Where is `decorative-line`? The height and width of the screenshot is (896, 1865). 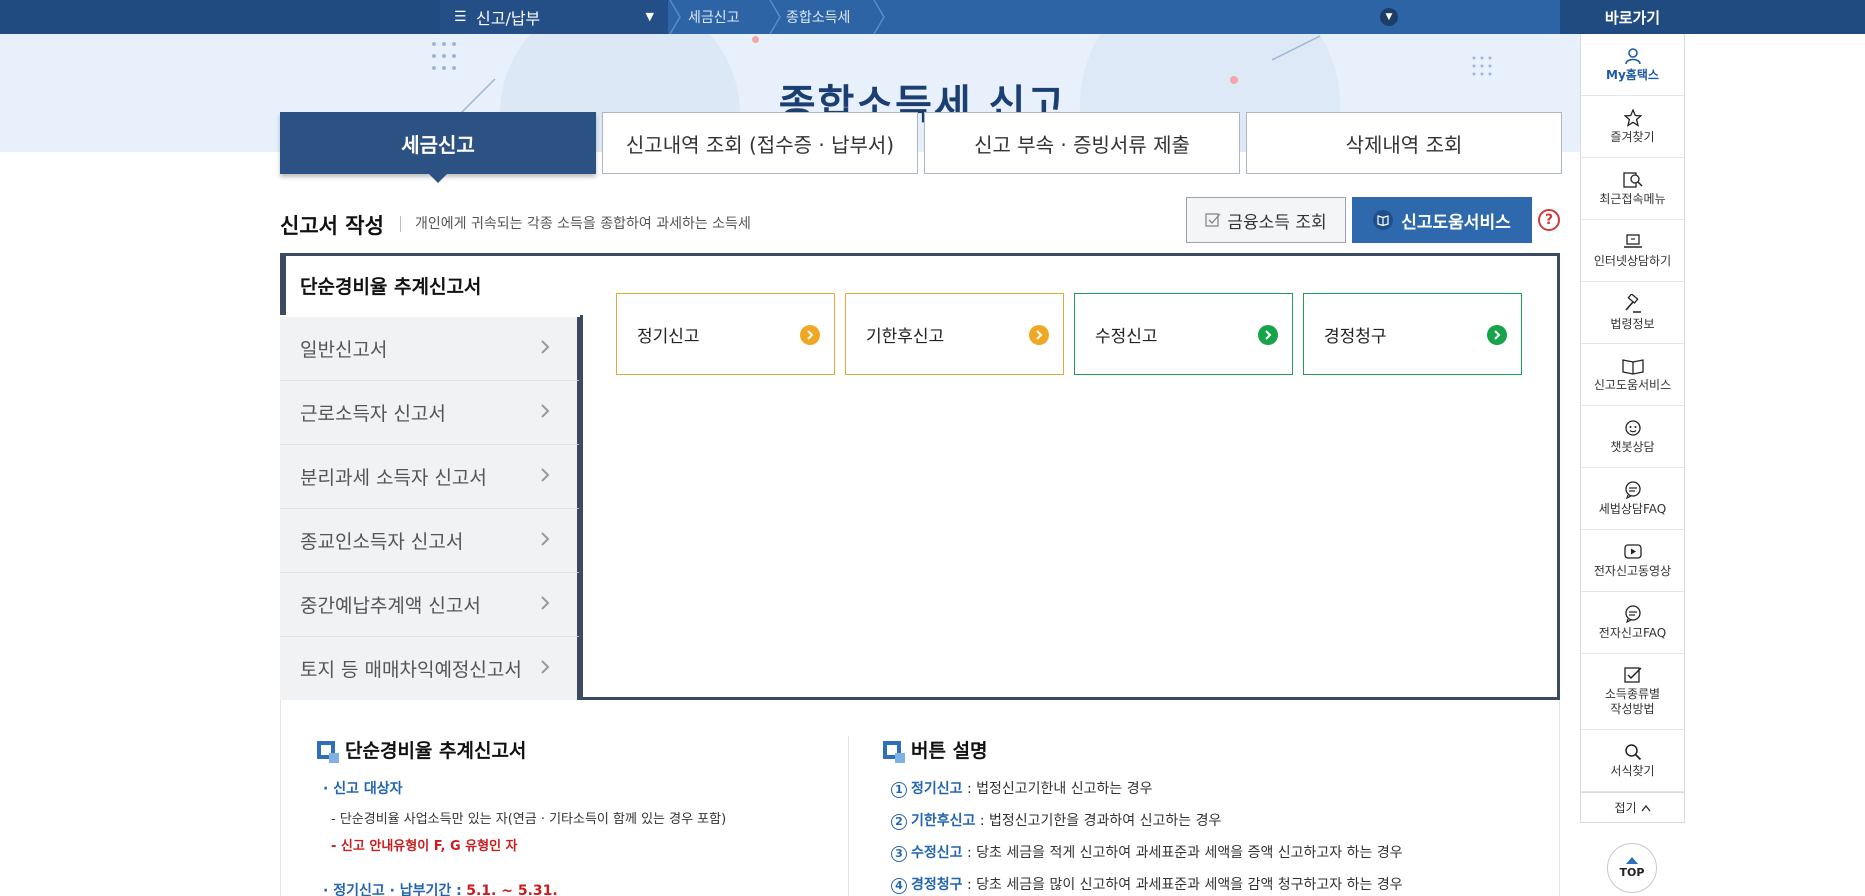
decorative-line is located at coordinates (1296, 48).